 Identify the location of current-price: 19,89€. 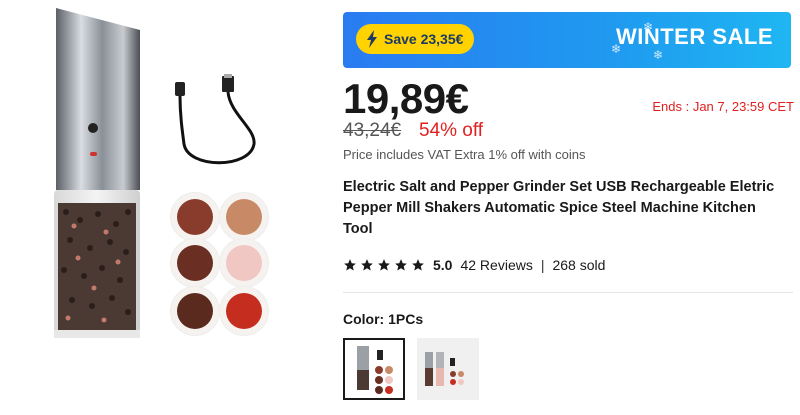
(406, 98).